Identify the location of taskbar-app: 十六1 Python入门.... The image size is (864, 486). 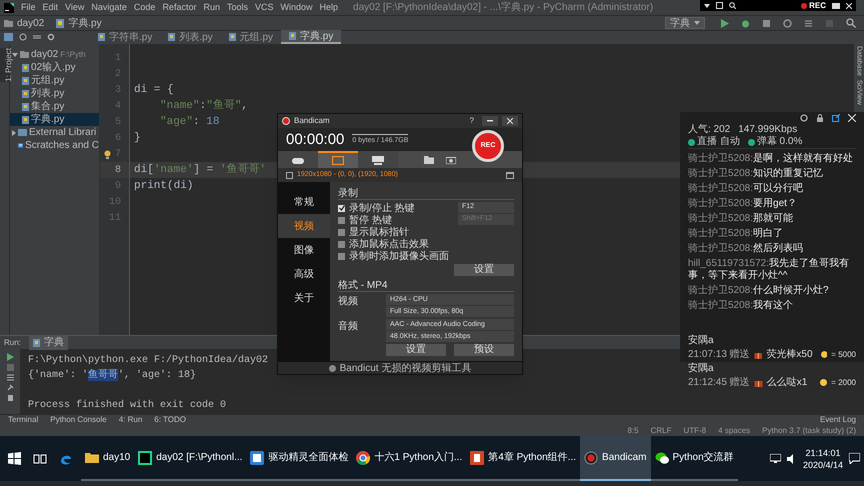
(409, 458).